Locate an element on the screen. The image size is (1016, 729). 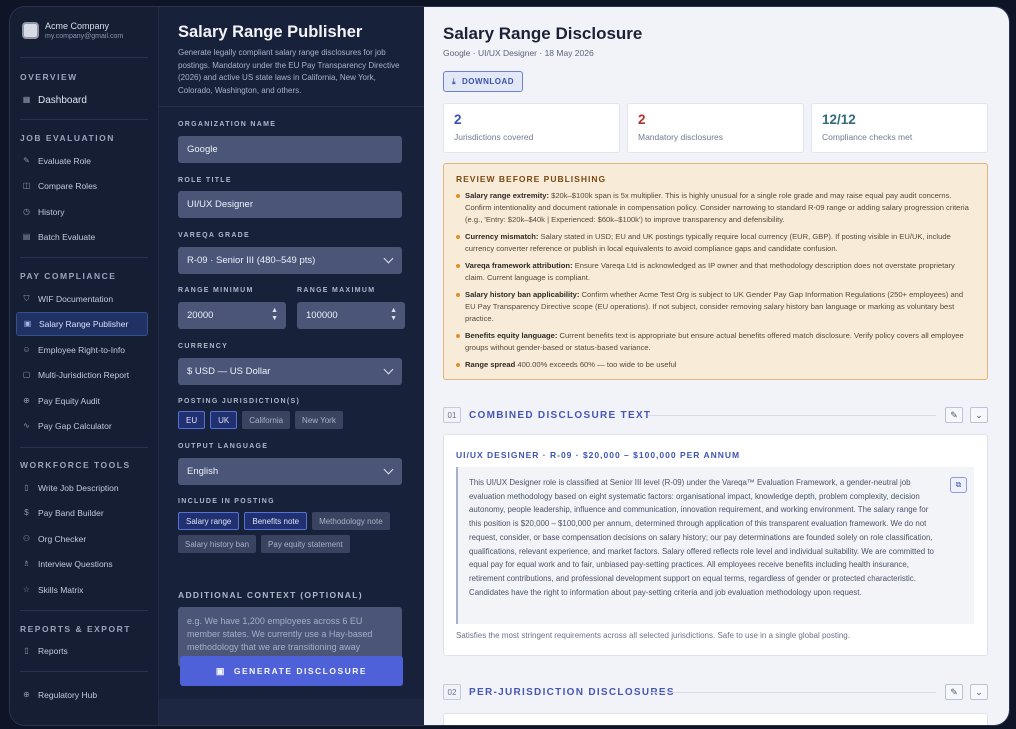
briefcase-icon: ▣ is located at coordinates (220, 670).